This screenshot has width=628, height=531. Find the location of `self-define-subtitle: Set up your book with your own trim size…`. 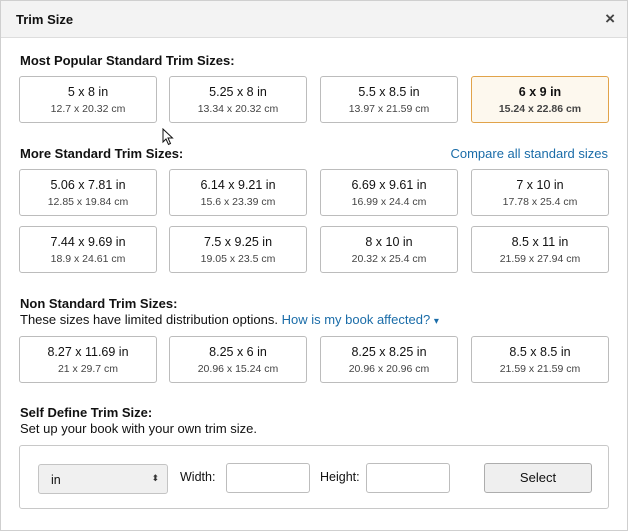

self-define-subtitle: Set up your book with your own trim size… is located at coordinates (138, 428).